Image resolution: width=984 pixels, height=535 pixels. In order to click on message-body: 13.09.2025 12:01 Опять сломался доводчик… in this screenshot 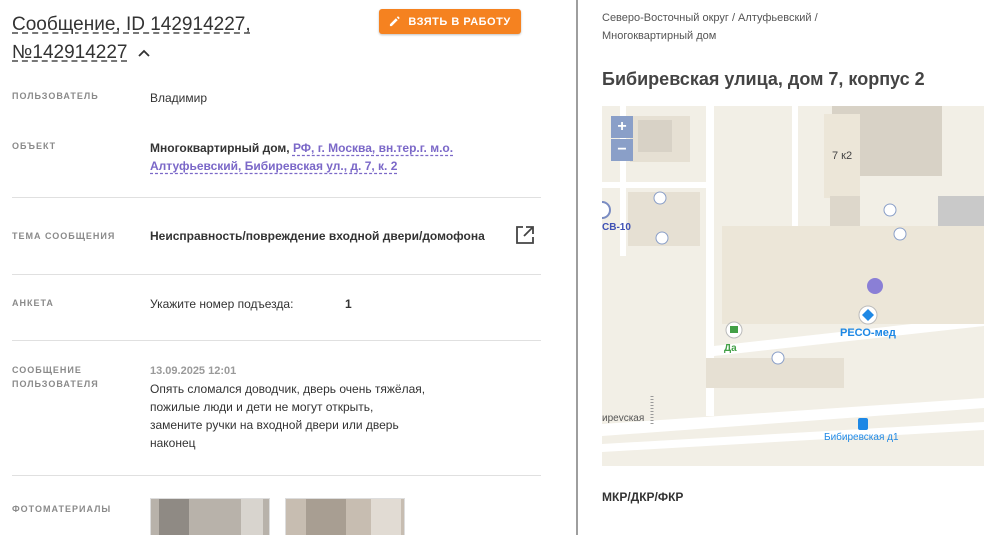, I will do `click(287, 407)`.